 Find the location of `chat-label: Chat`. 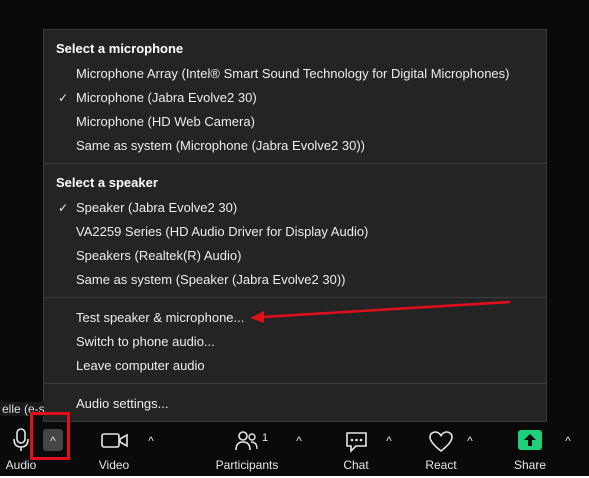

chat-label: Chat is located at coordinates (356, 465).